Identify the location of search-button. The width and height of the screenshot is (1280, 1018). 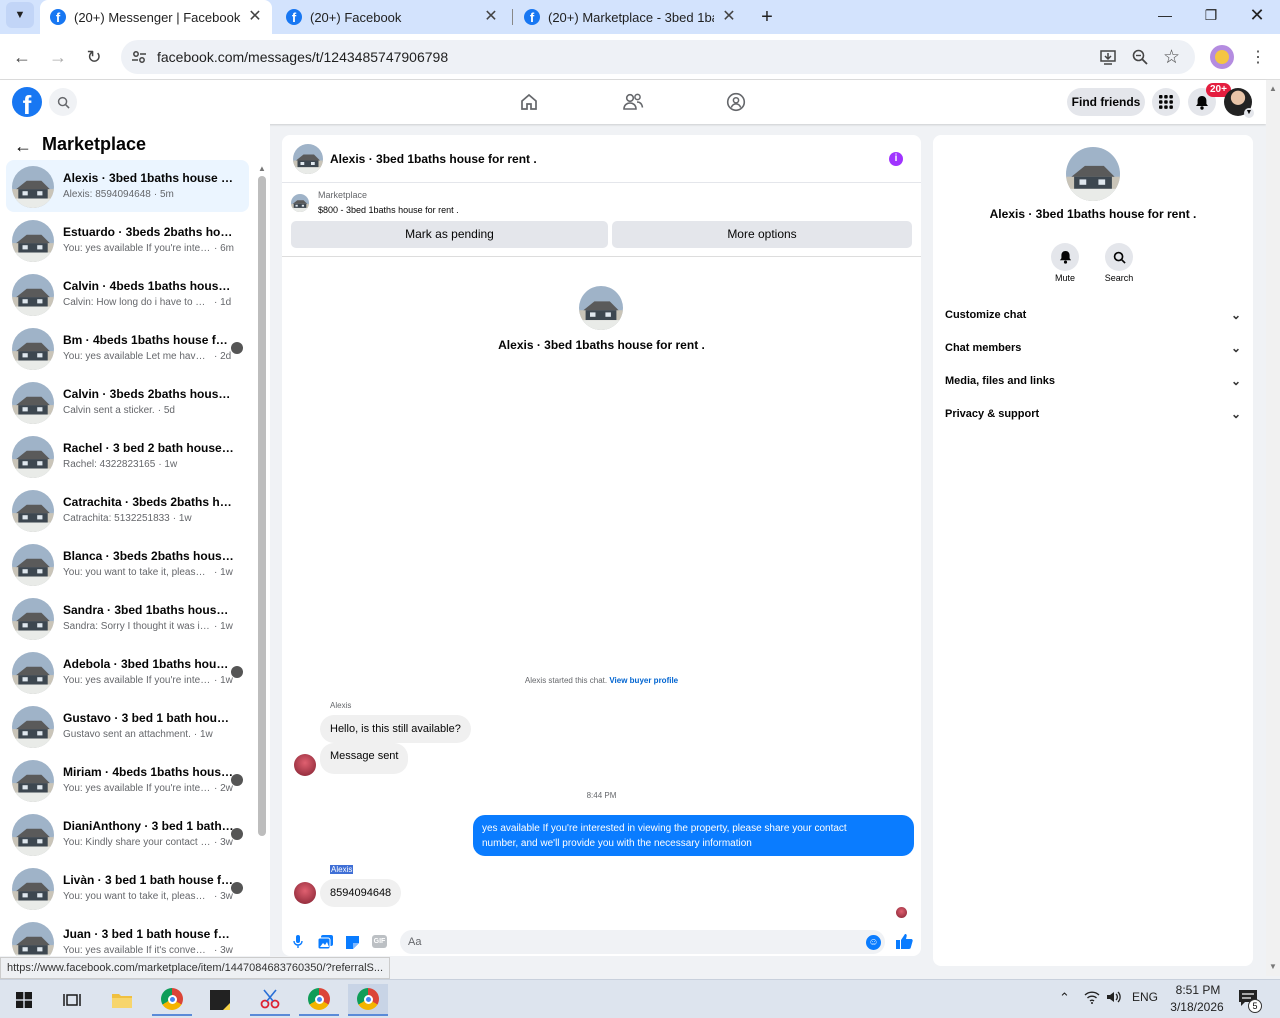
(63, 102).